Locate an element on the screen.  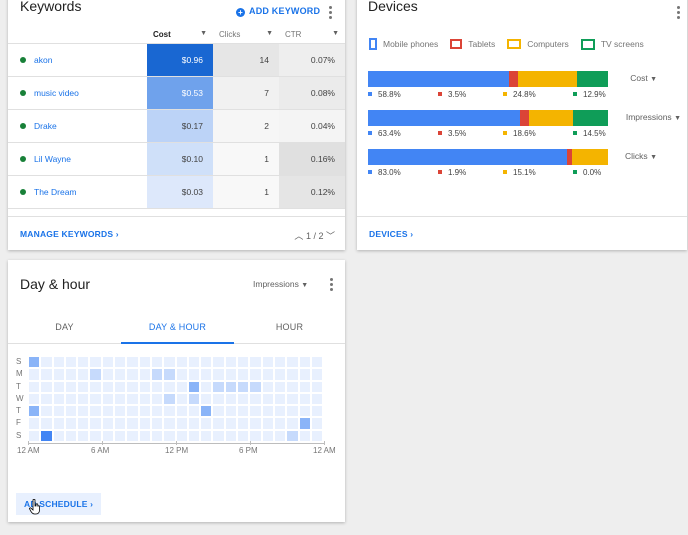
devices-more-icon is located at coordinates (679, 13).